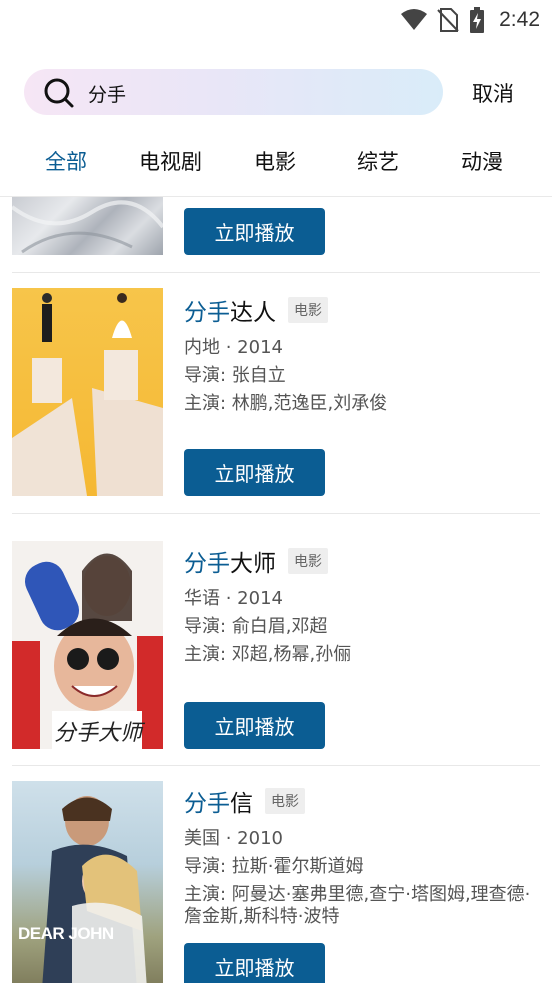 The height and width of the screenshot is (983, 552). I want to click on title-rest: 信, so click(241, 804).